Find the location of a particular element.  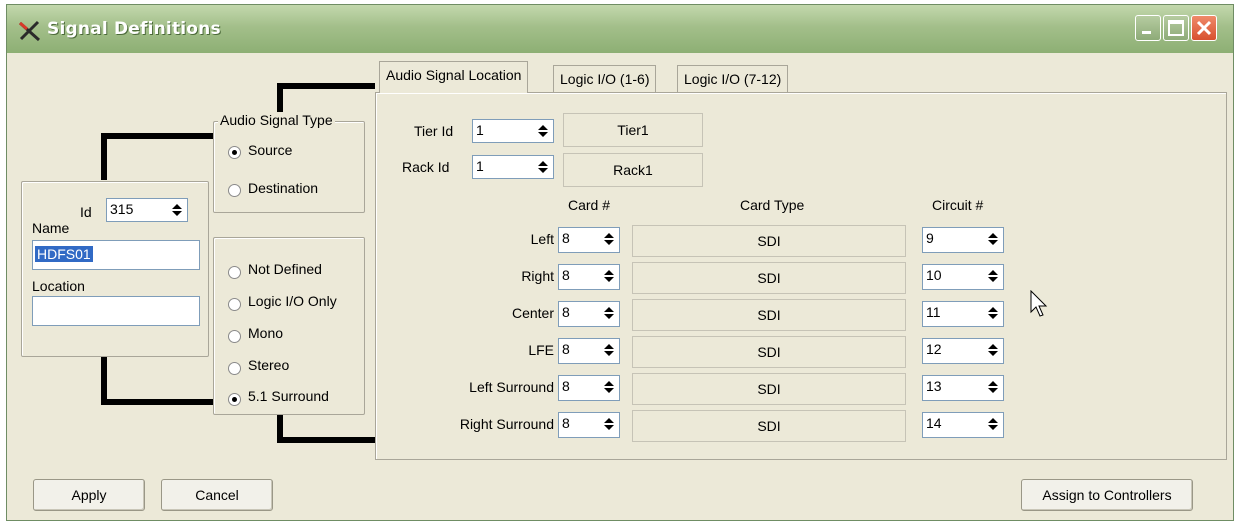

id-label: Id is located at coordinates (86, 212).